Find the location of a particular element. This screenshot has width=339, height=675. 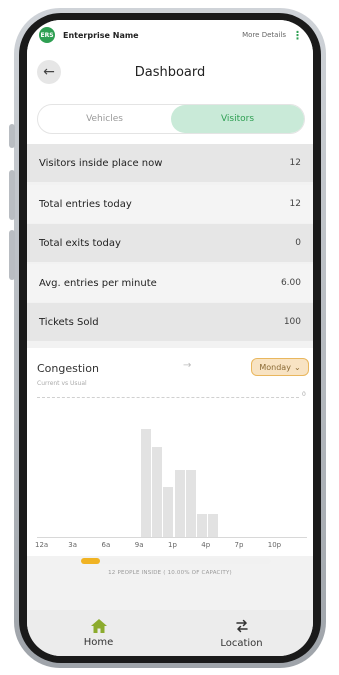

hour-tick-label: 4p is located at coordinates (206, 545).